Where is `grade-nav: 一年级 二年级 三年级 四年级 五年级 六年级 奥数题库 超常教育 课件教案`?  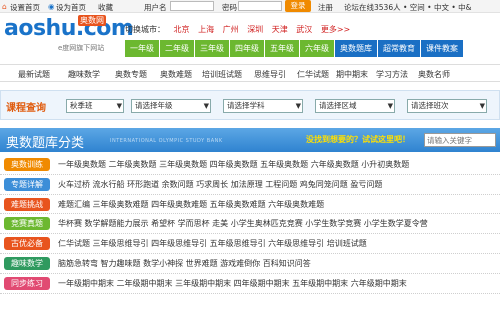
grade-nav: 一年级 二年级 三年级 四年级 五年级 六年级 奥数题库 超常教育 课件教案 is located at coordinates (294, 48).